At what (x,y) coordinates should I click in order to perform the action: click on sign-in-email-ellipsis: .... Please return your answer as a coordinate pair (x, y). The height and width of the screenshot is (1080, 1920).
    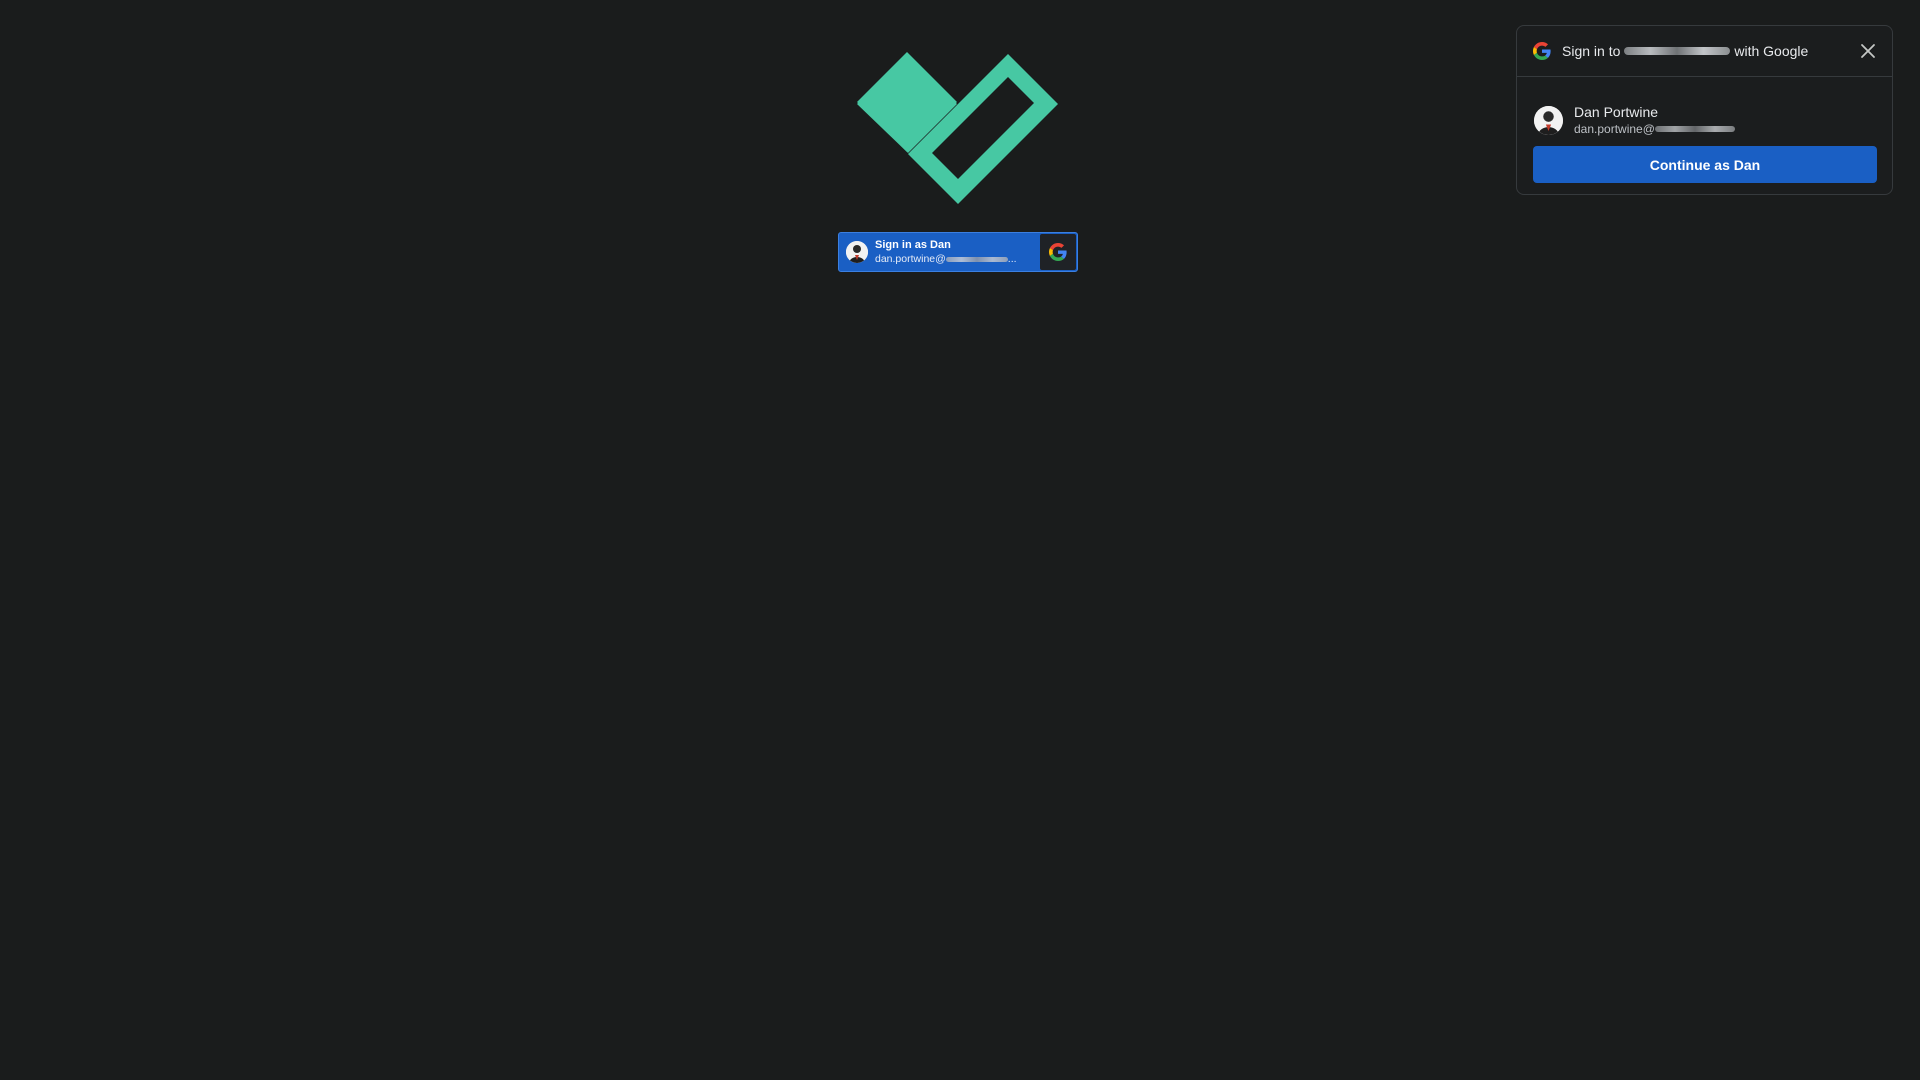
    Looking at the image, I should click on (1012, 259).